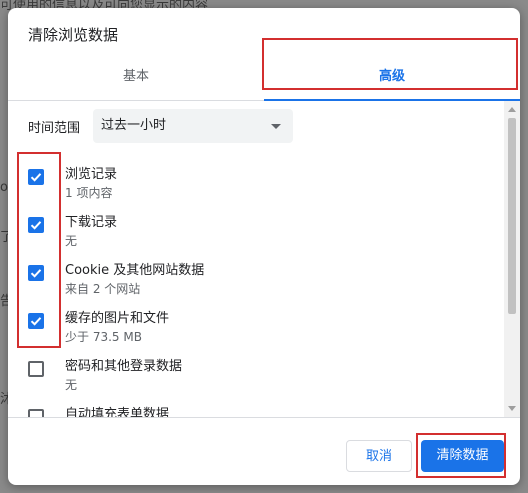 The image size is (528, 493). I want to click on checkbox-cached-images, so click(36, 321).